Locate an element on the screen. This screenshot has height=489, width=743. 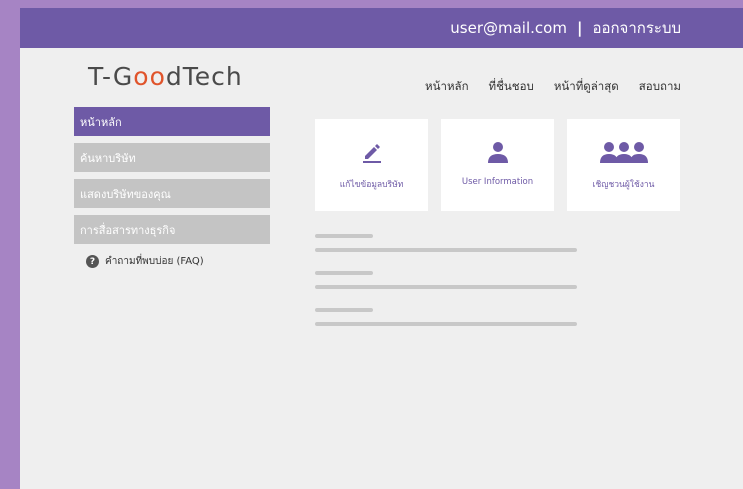
top-bar: user@mail.com | ออกจากระบบ is located at coordinates (381, 28).